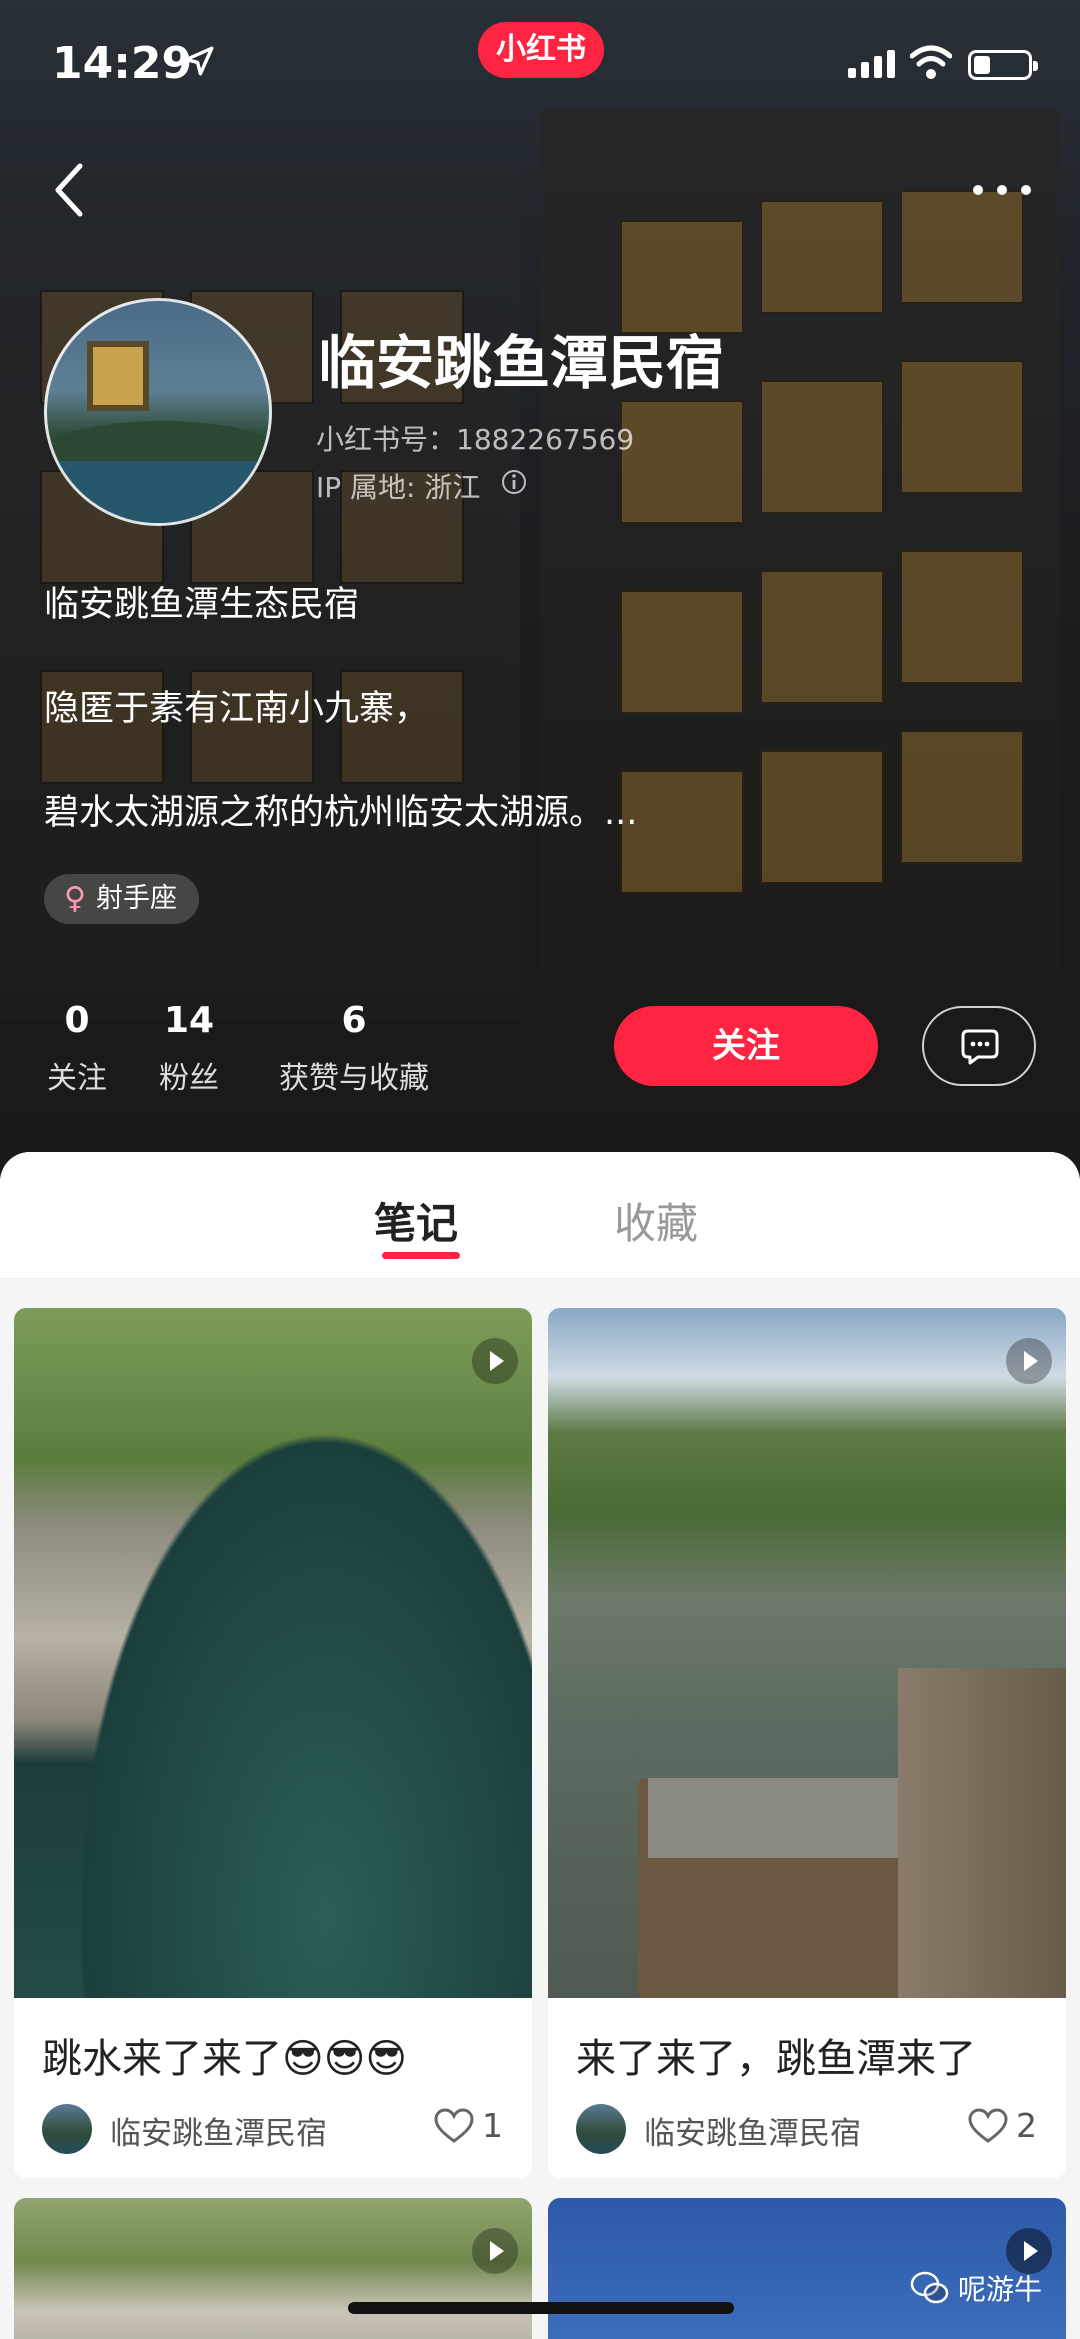  What do you see at coordinates (541, 2308) in the screenshot?
I see `home-indicator` at bounding box center [541, 2308].